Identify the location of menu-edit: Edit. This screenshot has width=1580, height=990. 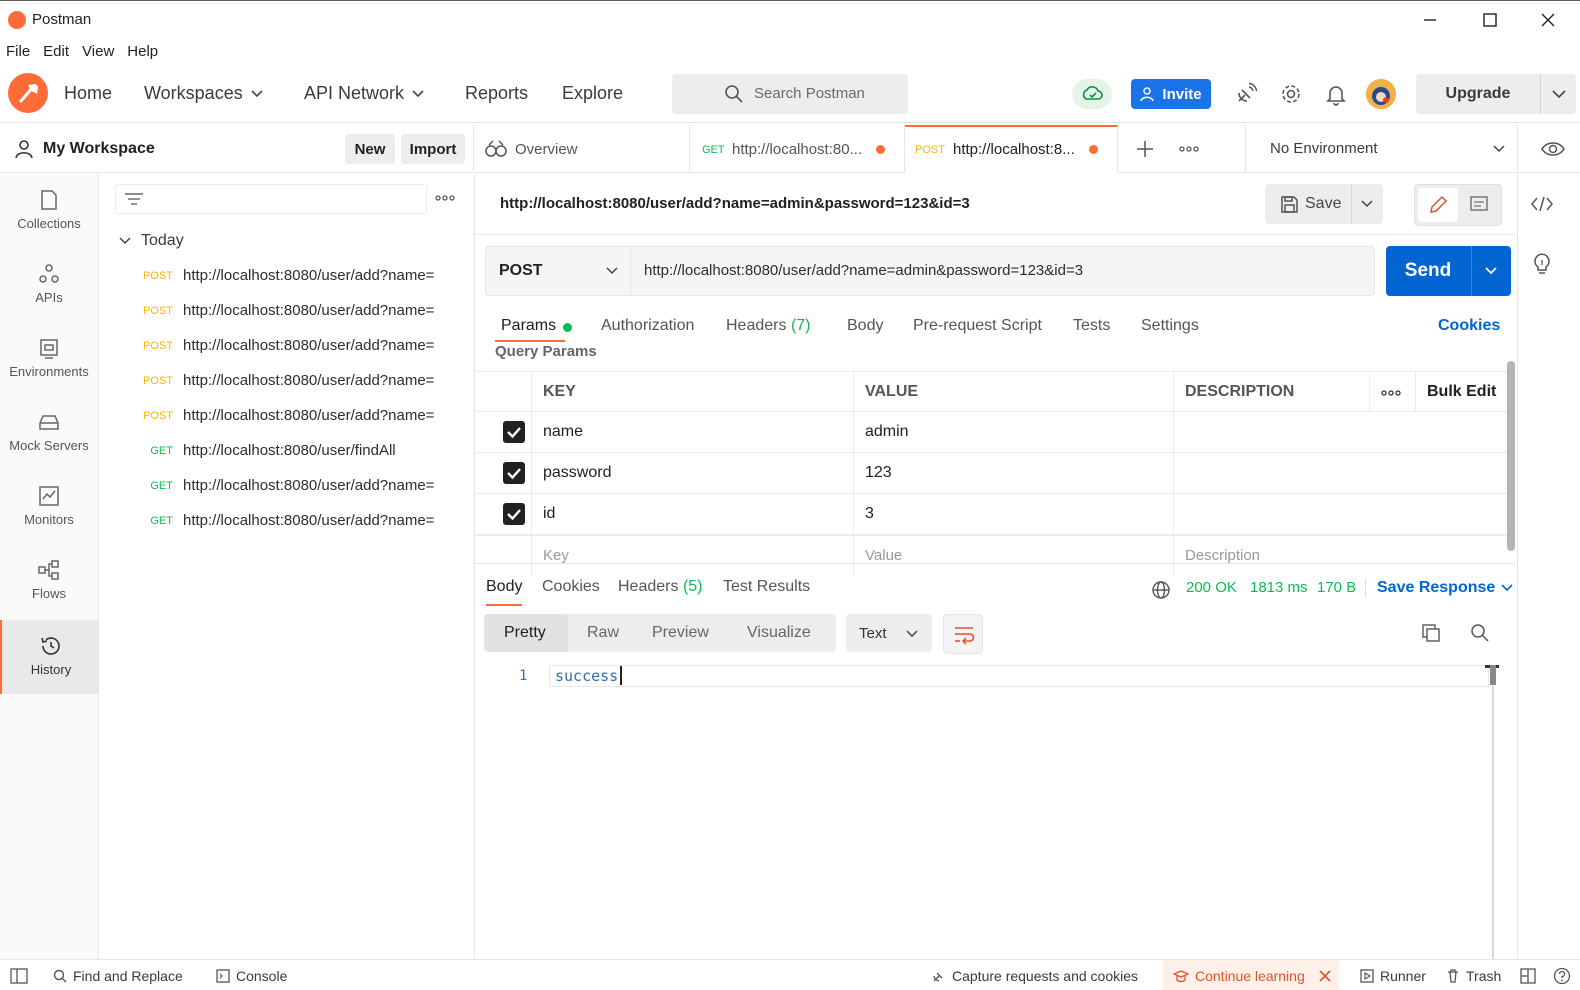
(56, 53).